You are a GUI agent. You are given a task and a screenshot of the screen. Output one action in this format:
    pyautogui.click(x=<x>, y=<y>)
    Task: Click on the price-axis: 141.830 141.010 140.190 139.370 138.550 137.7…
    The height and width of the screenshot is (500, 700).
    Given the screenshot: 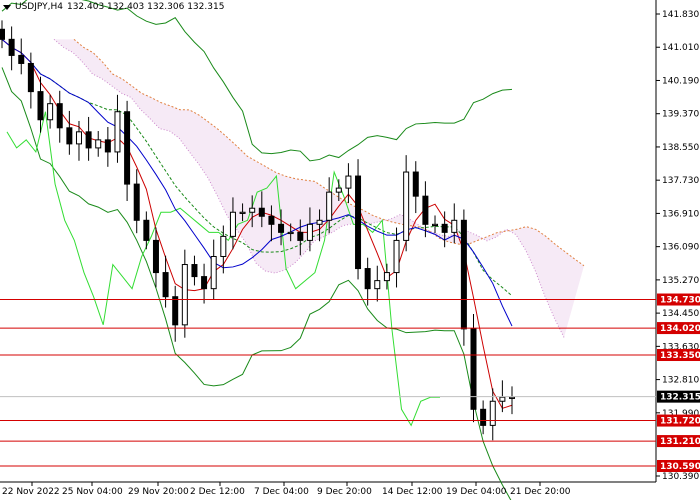 What is the action you would take?
    pyautogui.click(x=677, y=246)
    